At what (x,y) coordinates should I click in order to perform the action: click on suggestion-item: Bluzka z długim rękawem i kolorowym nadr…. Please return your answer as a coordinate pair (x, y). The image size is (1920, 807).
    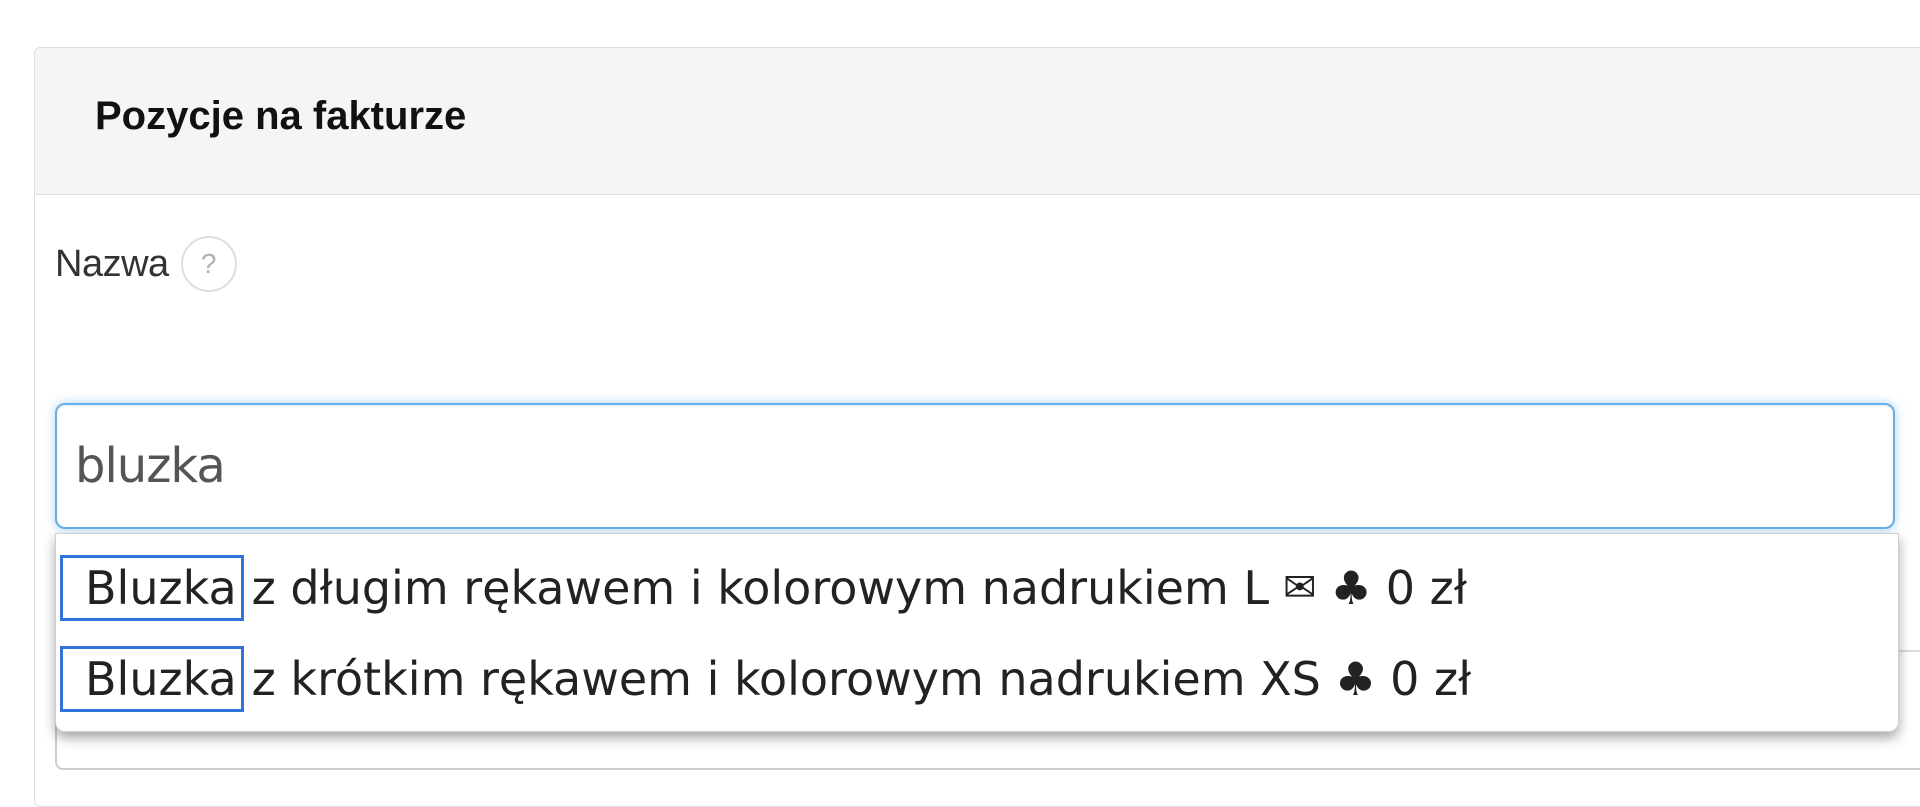
    Looking at the image, I should click on (763, 588).